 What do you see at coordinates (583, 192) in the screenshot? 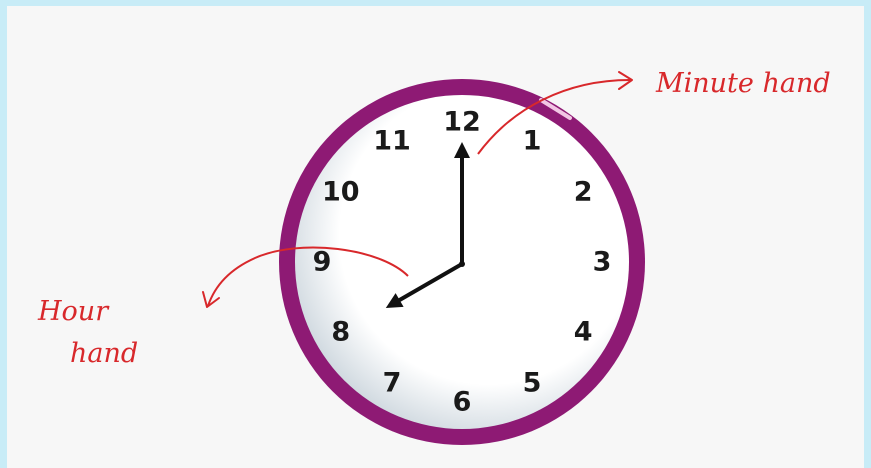
I see `clock-number-2: 2` at bounding box center [583, 192].